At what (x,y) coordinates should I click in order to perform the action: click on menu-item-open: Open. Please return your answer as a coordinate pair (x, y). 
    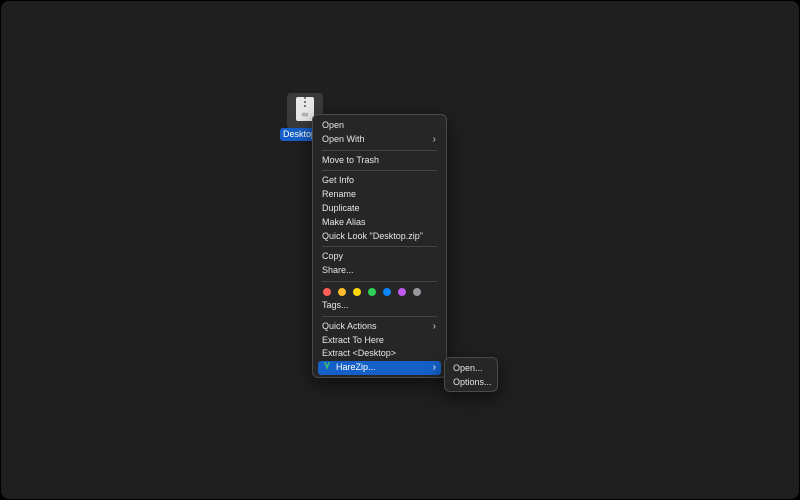
    Looking at the image, I should click on (379, 126).